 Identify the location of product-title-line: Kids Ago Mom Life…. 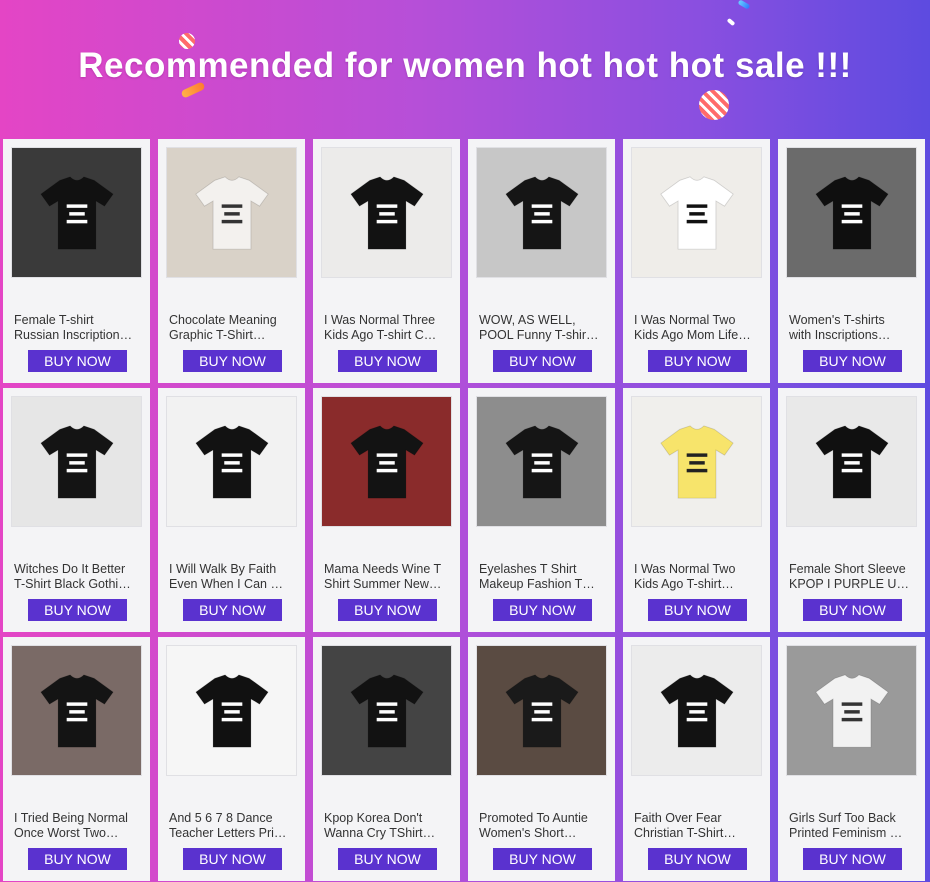
(692, 335).